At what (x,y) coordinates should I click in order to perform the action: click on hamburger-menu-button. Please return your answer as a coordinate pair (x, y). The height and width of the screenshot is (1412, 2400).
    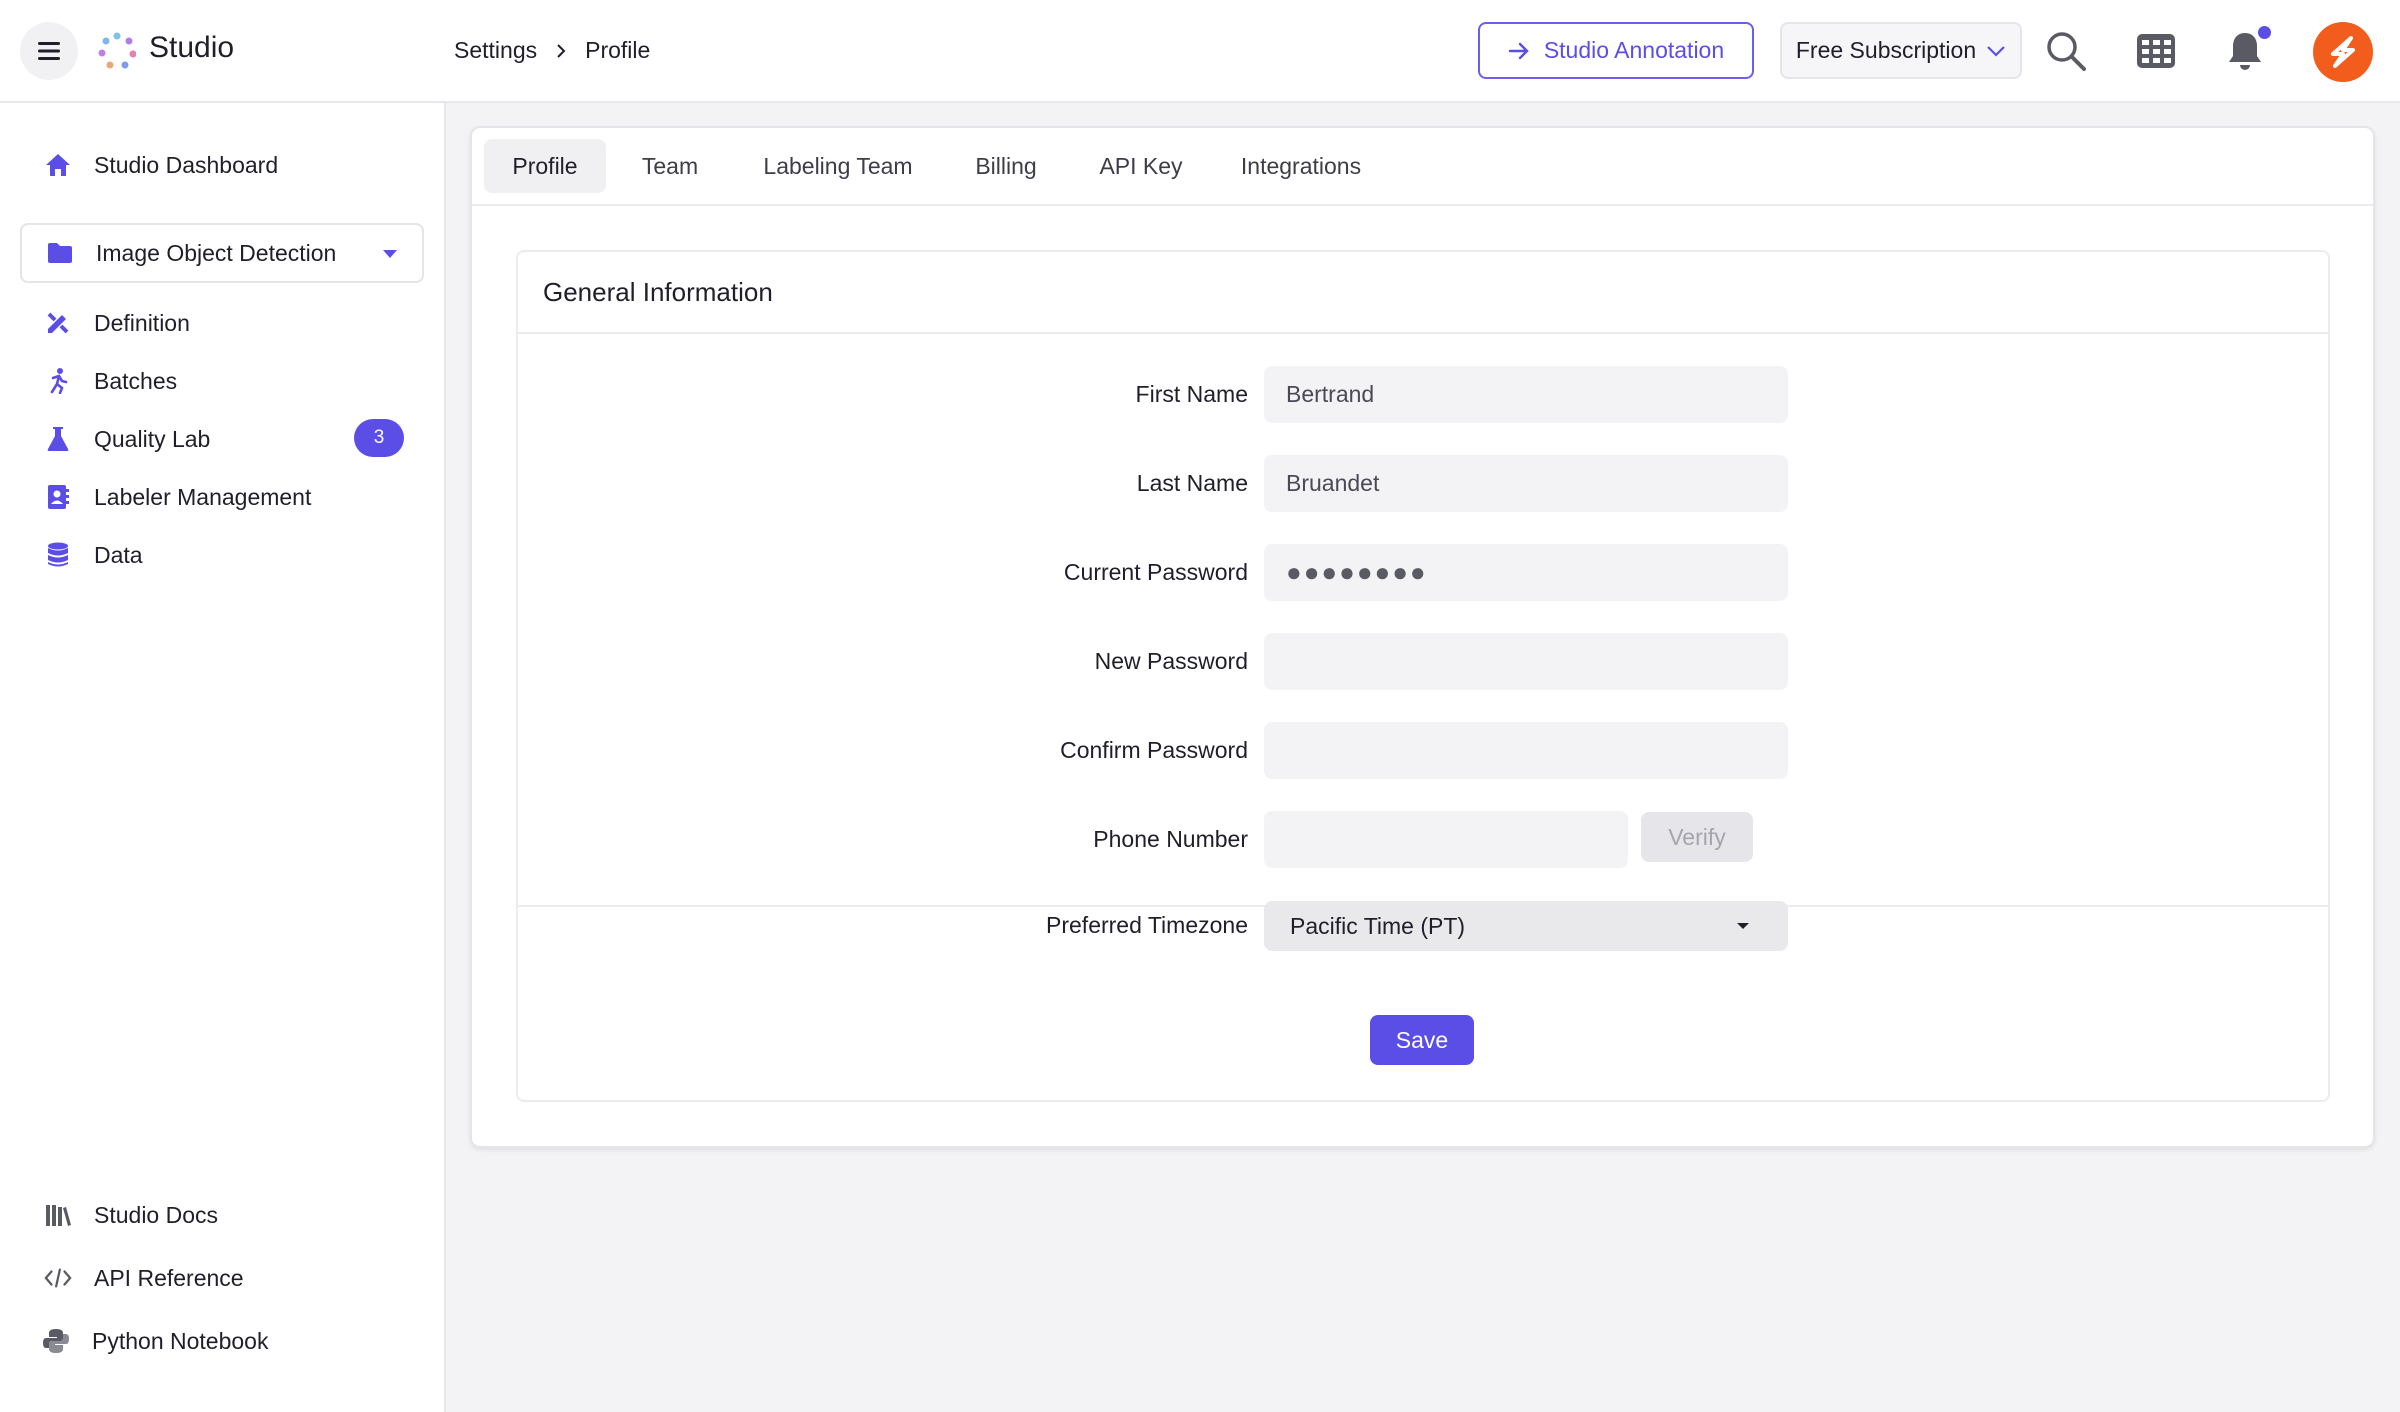
    Looking at the image, I should click on (49, 51).